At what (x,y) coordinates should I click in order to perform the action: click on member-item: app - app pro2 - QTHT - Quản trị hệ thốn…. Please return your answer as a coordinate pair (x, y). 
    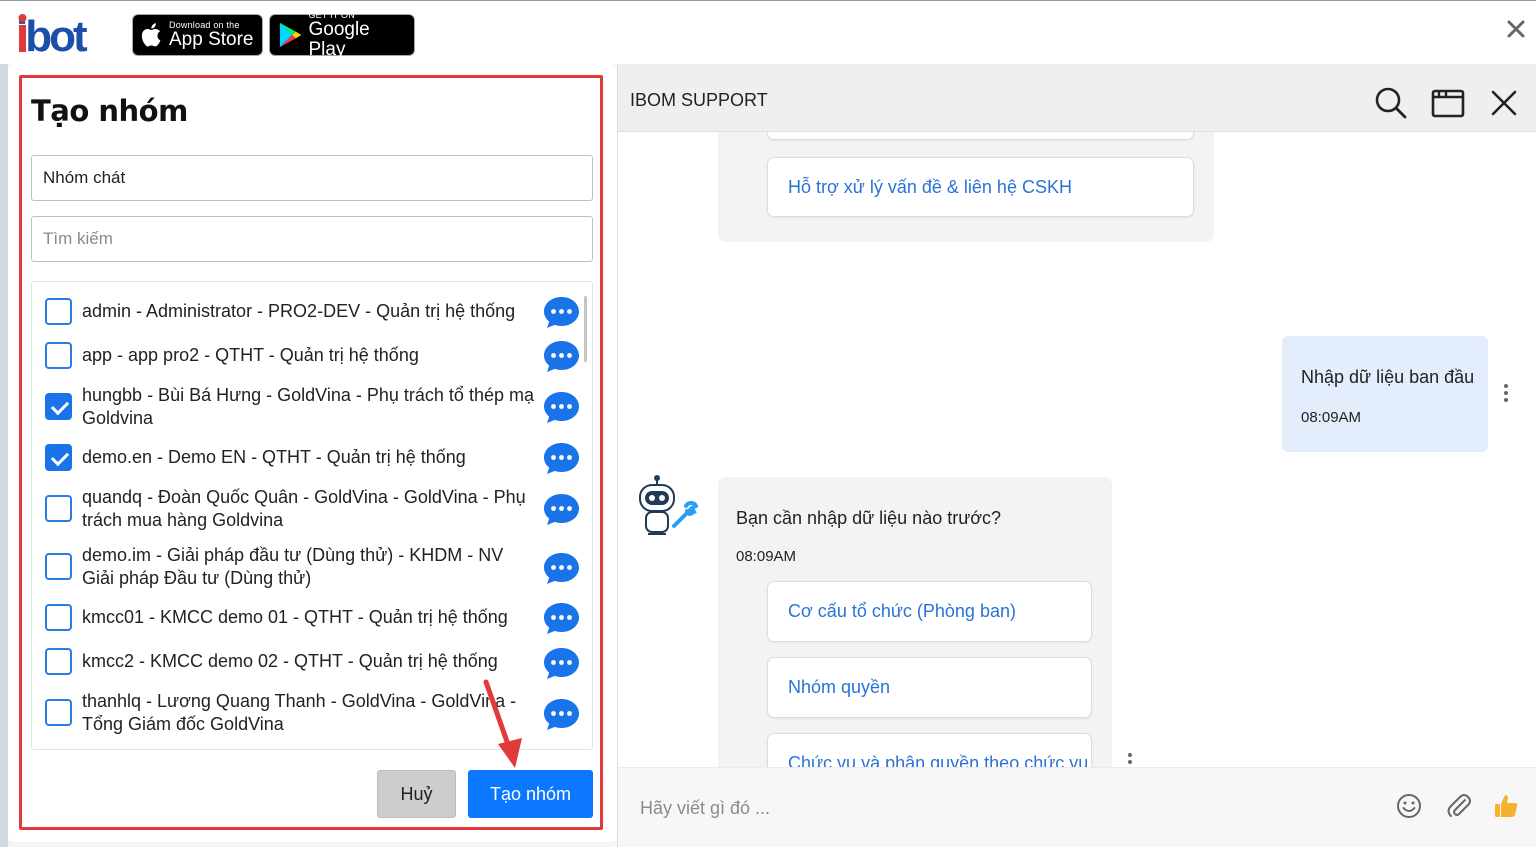
    Looking at the image, I should click on (312, 356).